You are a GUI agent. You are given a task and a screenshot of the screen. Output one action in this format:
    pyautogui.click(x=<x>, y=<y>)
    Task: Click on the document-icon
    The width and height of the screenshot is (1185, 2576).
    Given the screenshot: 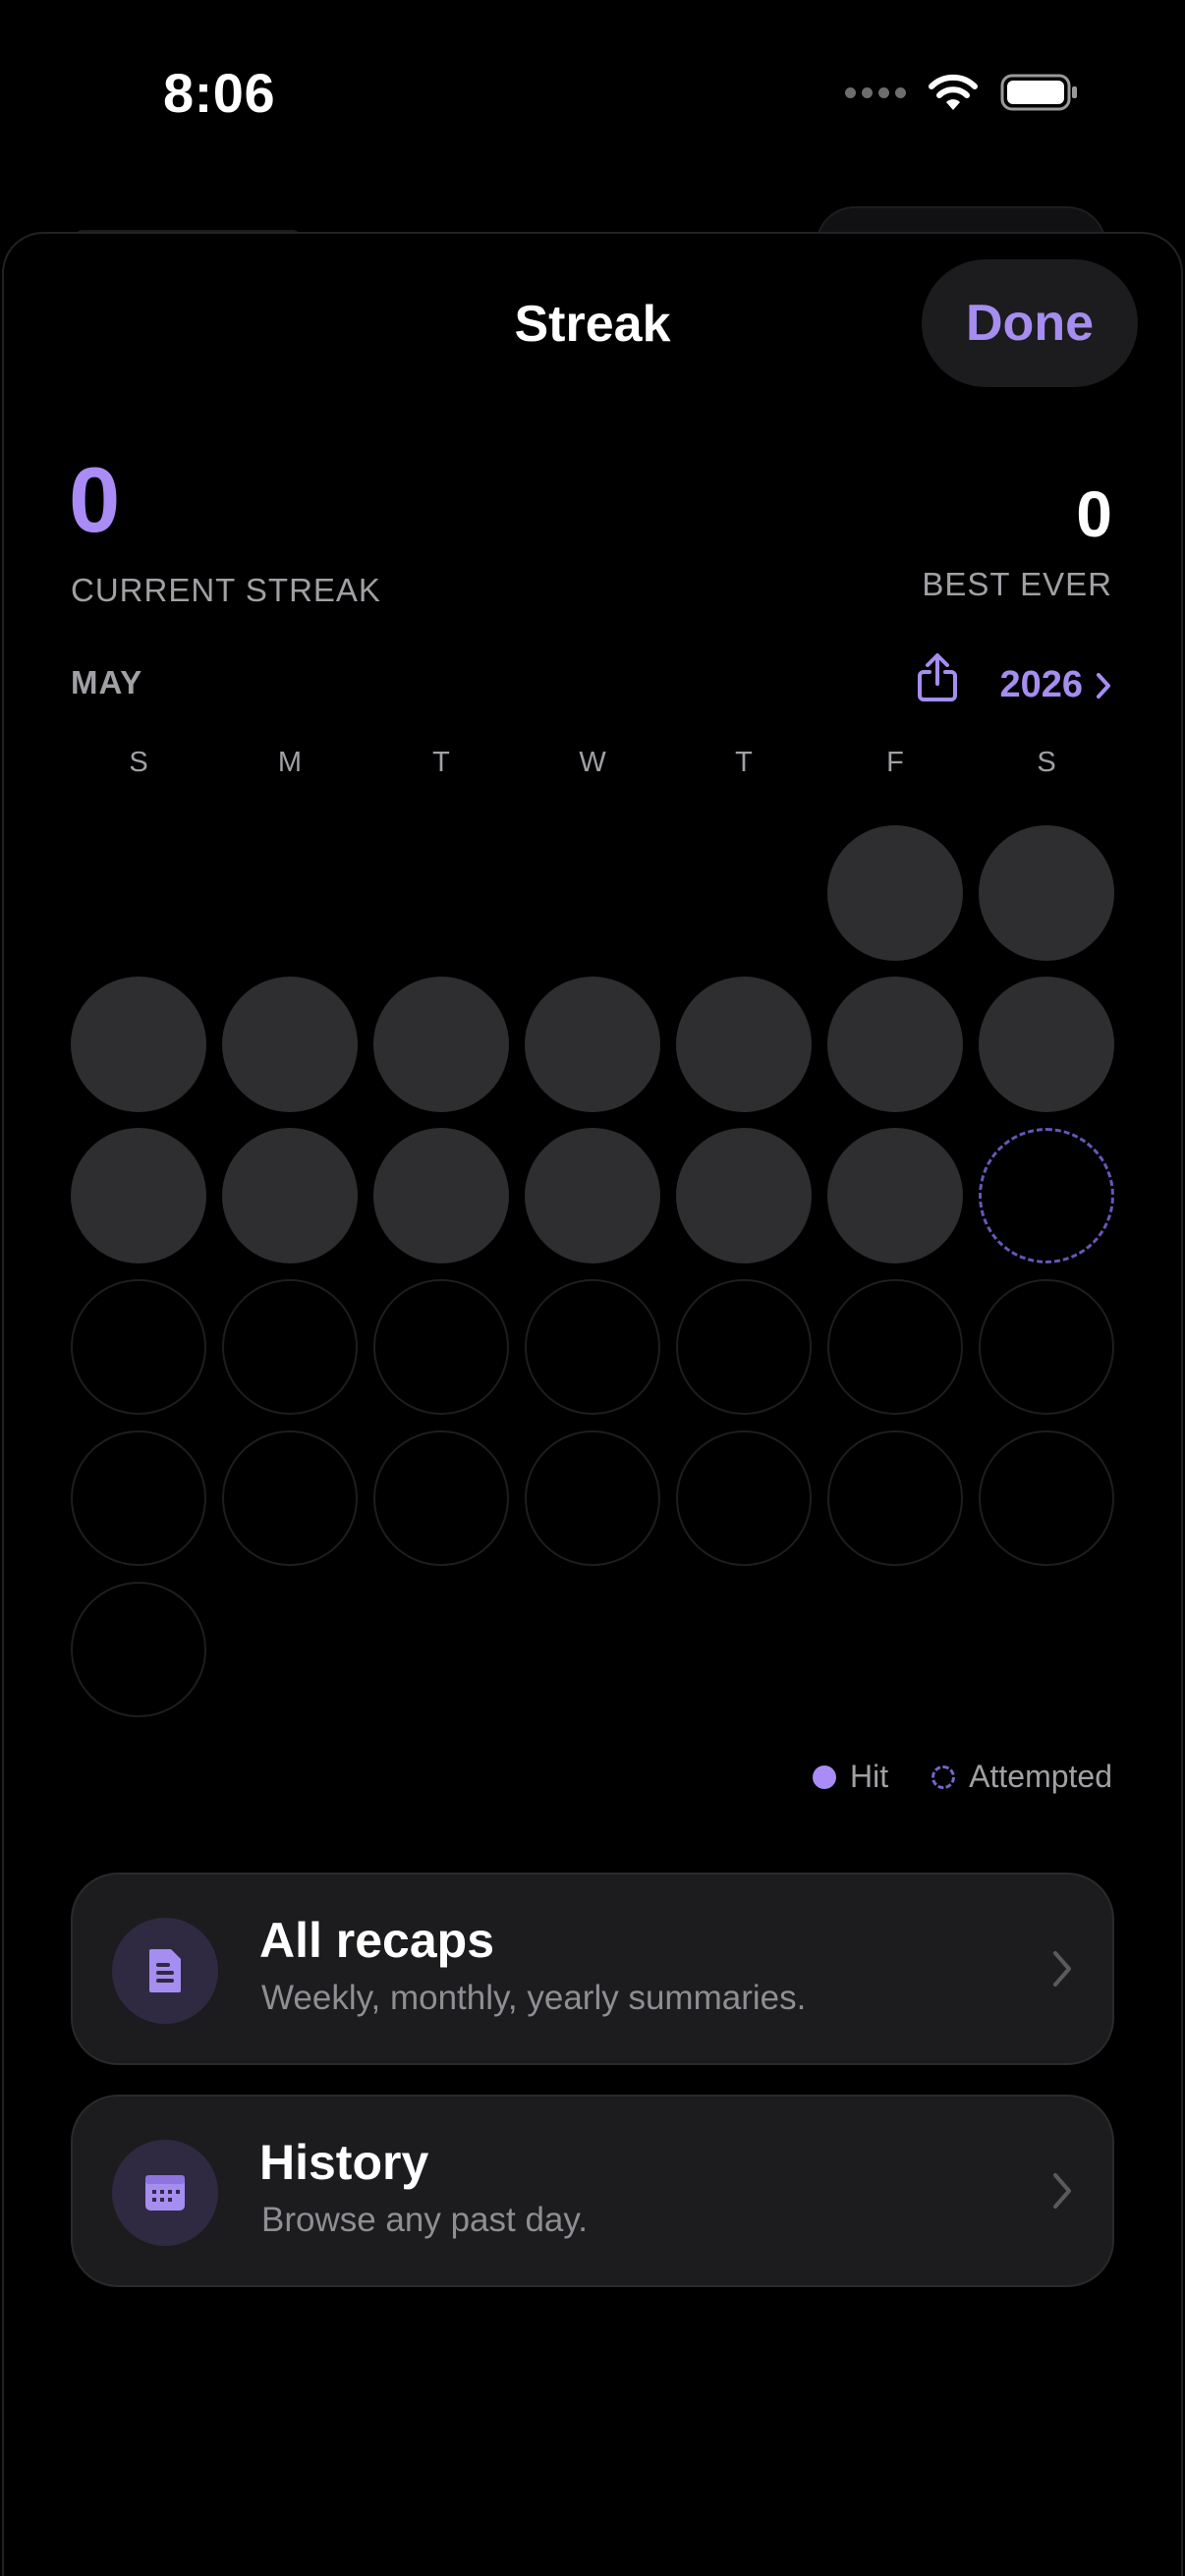 What is the action you would take?
    pyautogui.click(x=165, y=1971)
    